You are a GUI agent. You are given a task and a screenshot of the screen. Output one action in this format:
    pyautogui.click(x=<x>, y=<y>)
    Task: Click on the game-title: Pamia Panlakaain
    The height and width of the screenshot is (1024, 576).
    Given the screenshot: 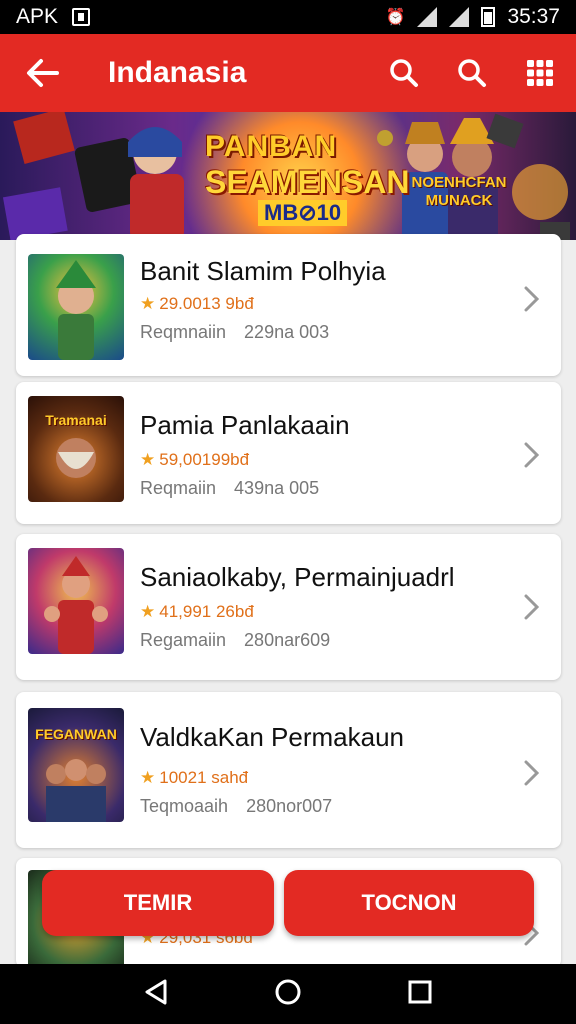 What is the action you would take?
    pyautogui.click(x=245, y=425)
    